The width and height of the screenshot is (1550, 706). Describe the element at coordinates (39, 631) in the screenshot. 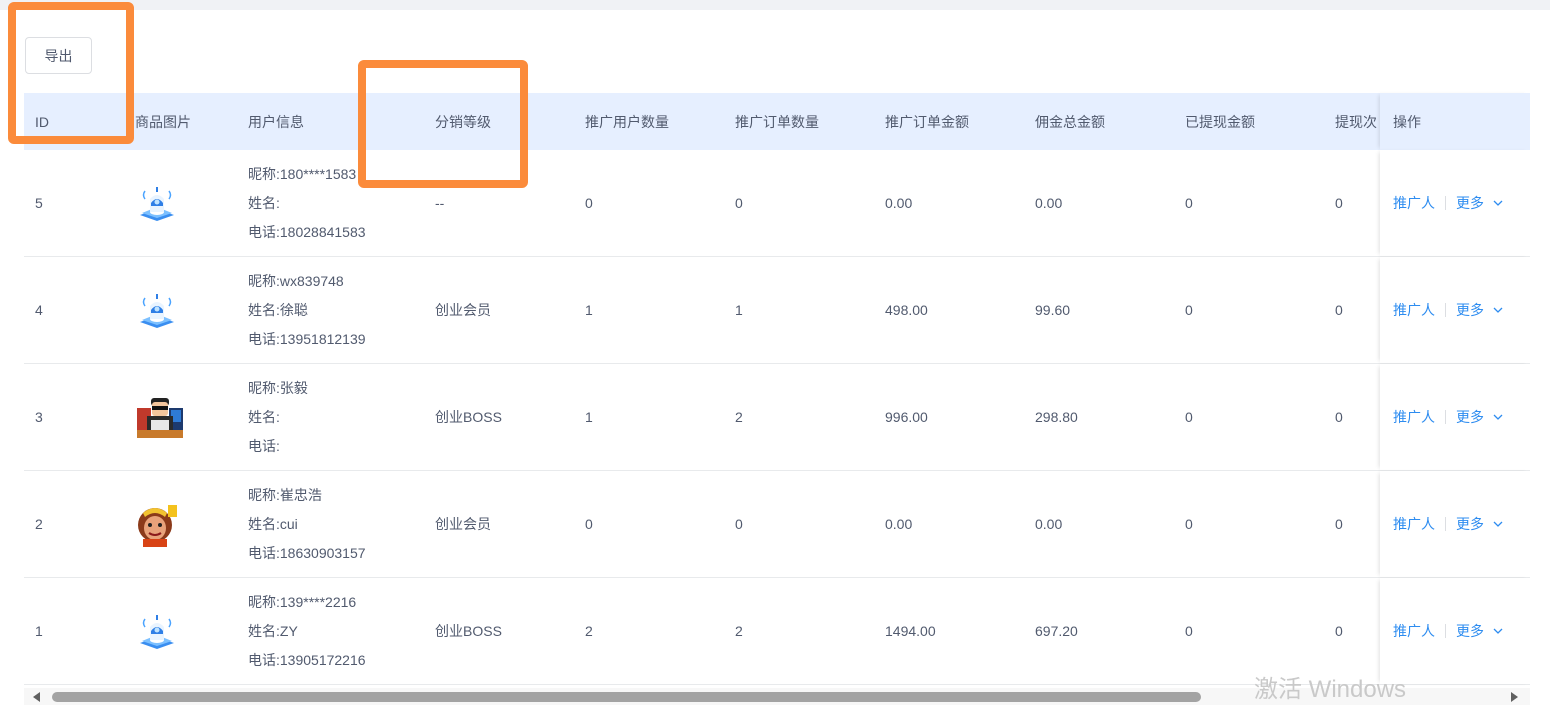

I see `row-id: 1` at that location.